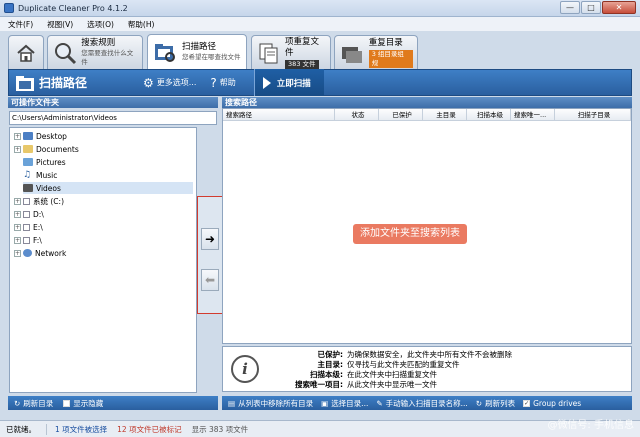  Describe the element at coordinates (222, 83) in the screenshot. I see `help-button: ? 帮助` at that location.